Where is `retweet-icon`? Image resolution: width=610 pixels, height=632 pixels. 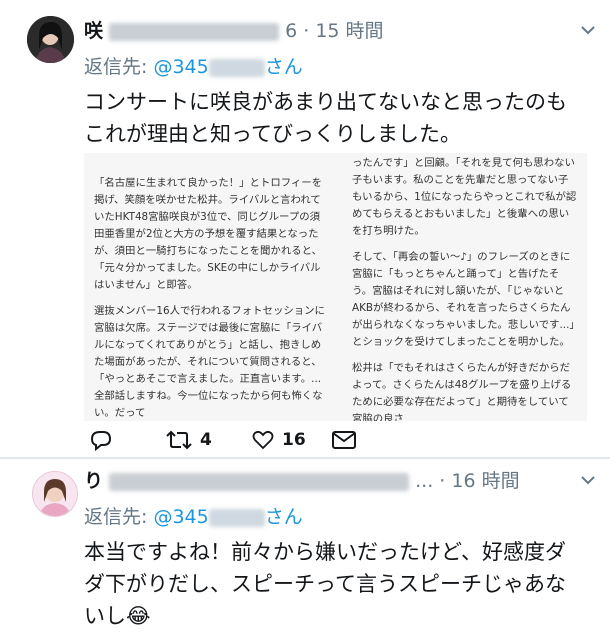 retweet-icon is located at coordinates (179, 440).